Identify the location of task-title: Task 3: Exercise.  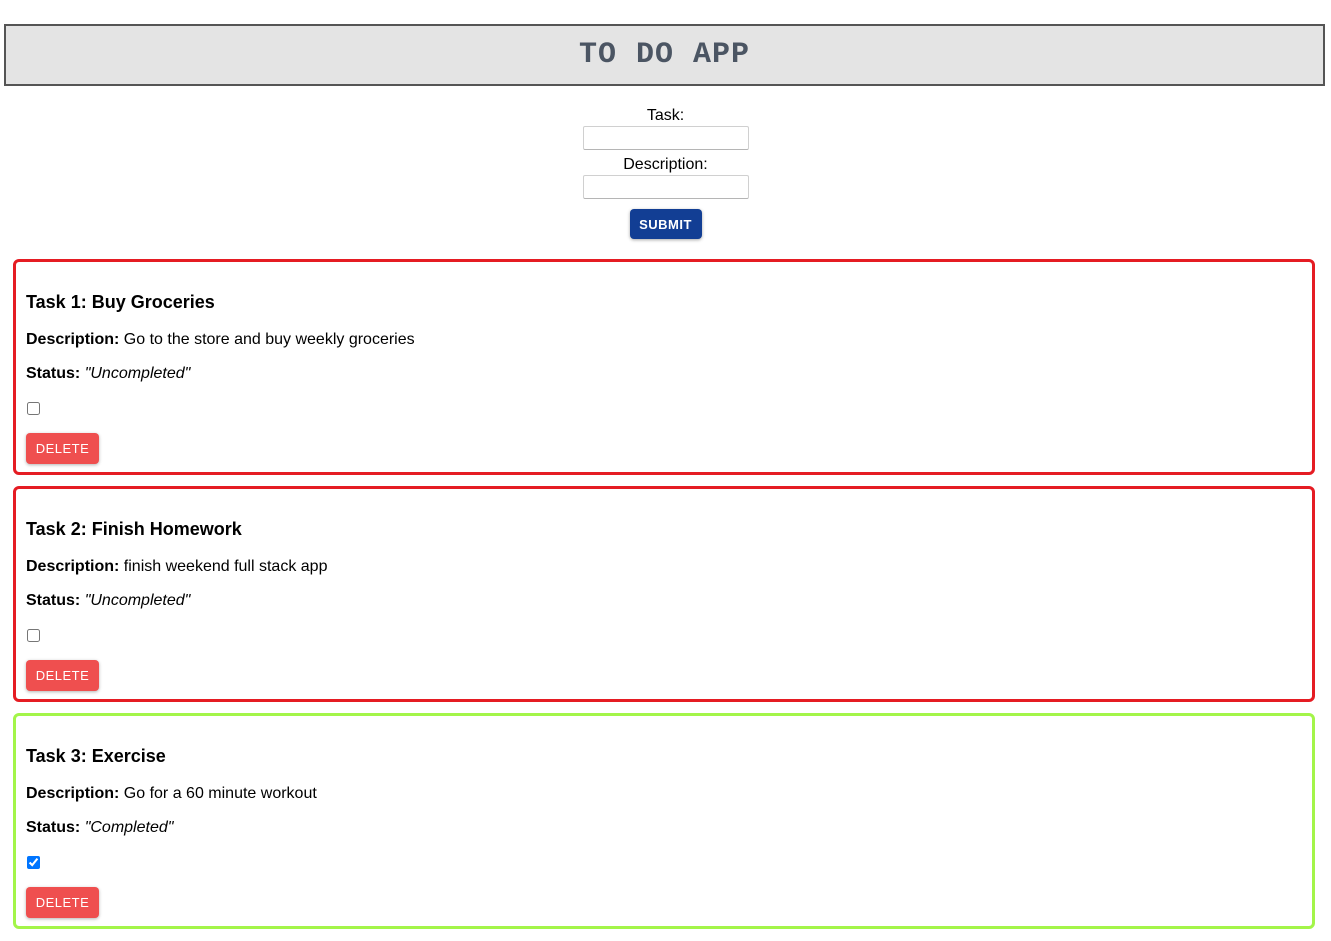
(96, 756).